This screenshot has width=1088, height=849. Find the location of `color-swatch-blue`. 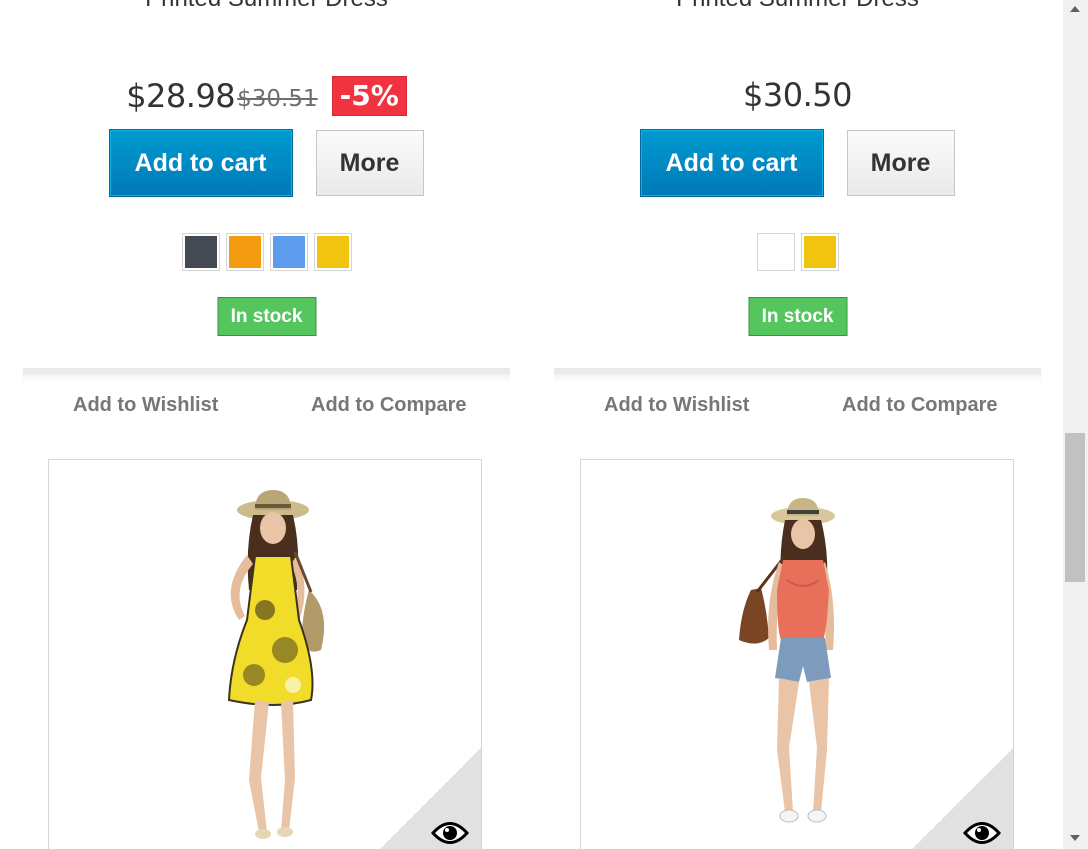

color-swatch-blue is located at coordinates (288, 252).